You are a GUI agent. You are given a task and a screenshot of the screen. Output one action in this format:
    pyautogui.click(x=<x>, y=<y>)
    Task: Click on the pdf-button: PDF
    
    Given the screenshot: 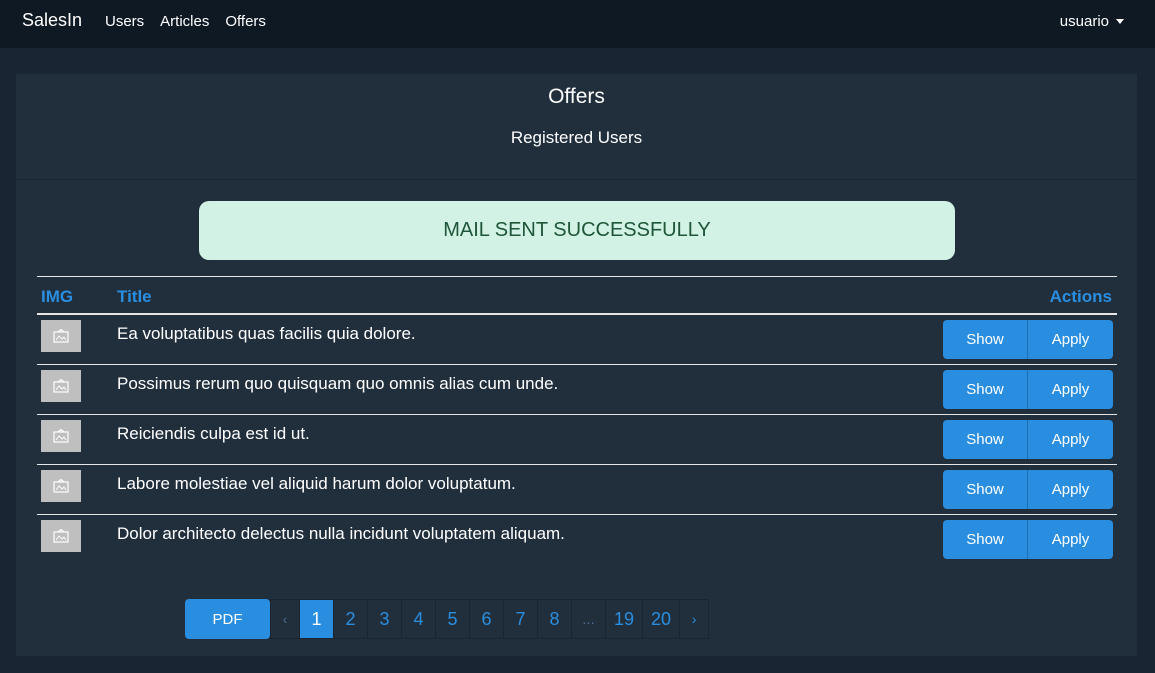 What is the action you would take?
    pyautogui.click(x=227, y=619)
    